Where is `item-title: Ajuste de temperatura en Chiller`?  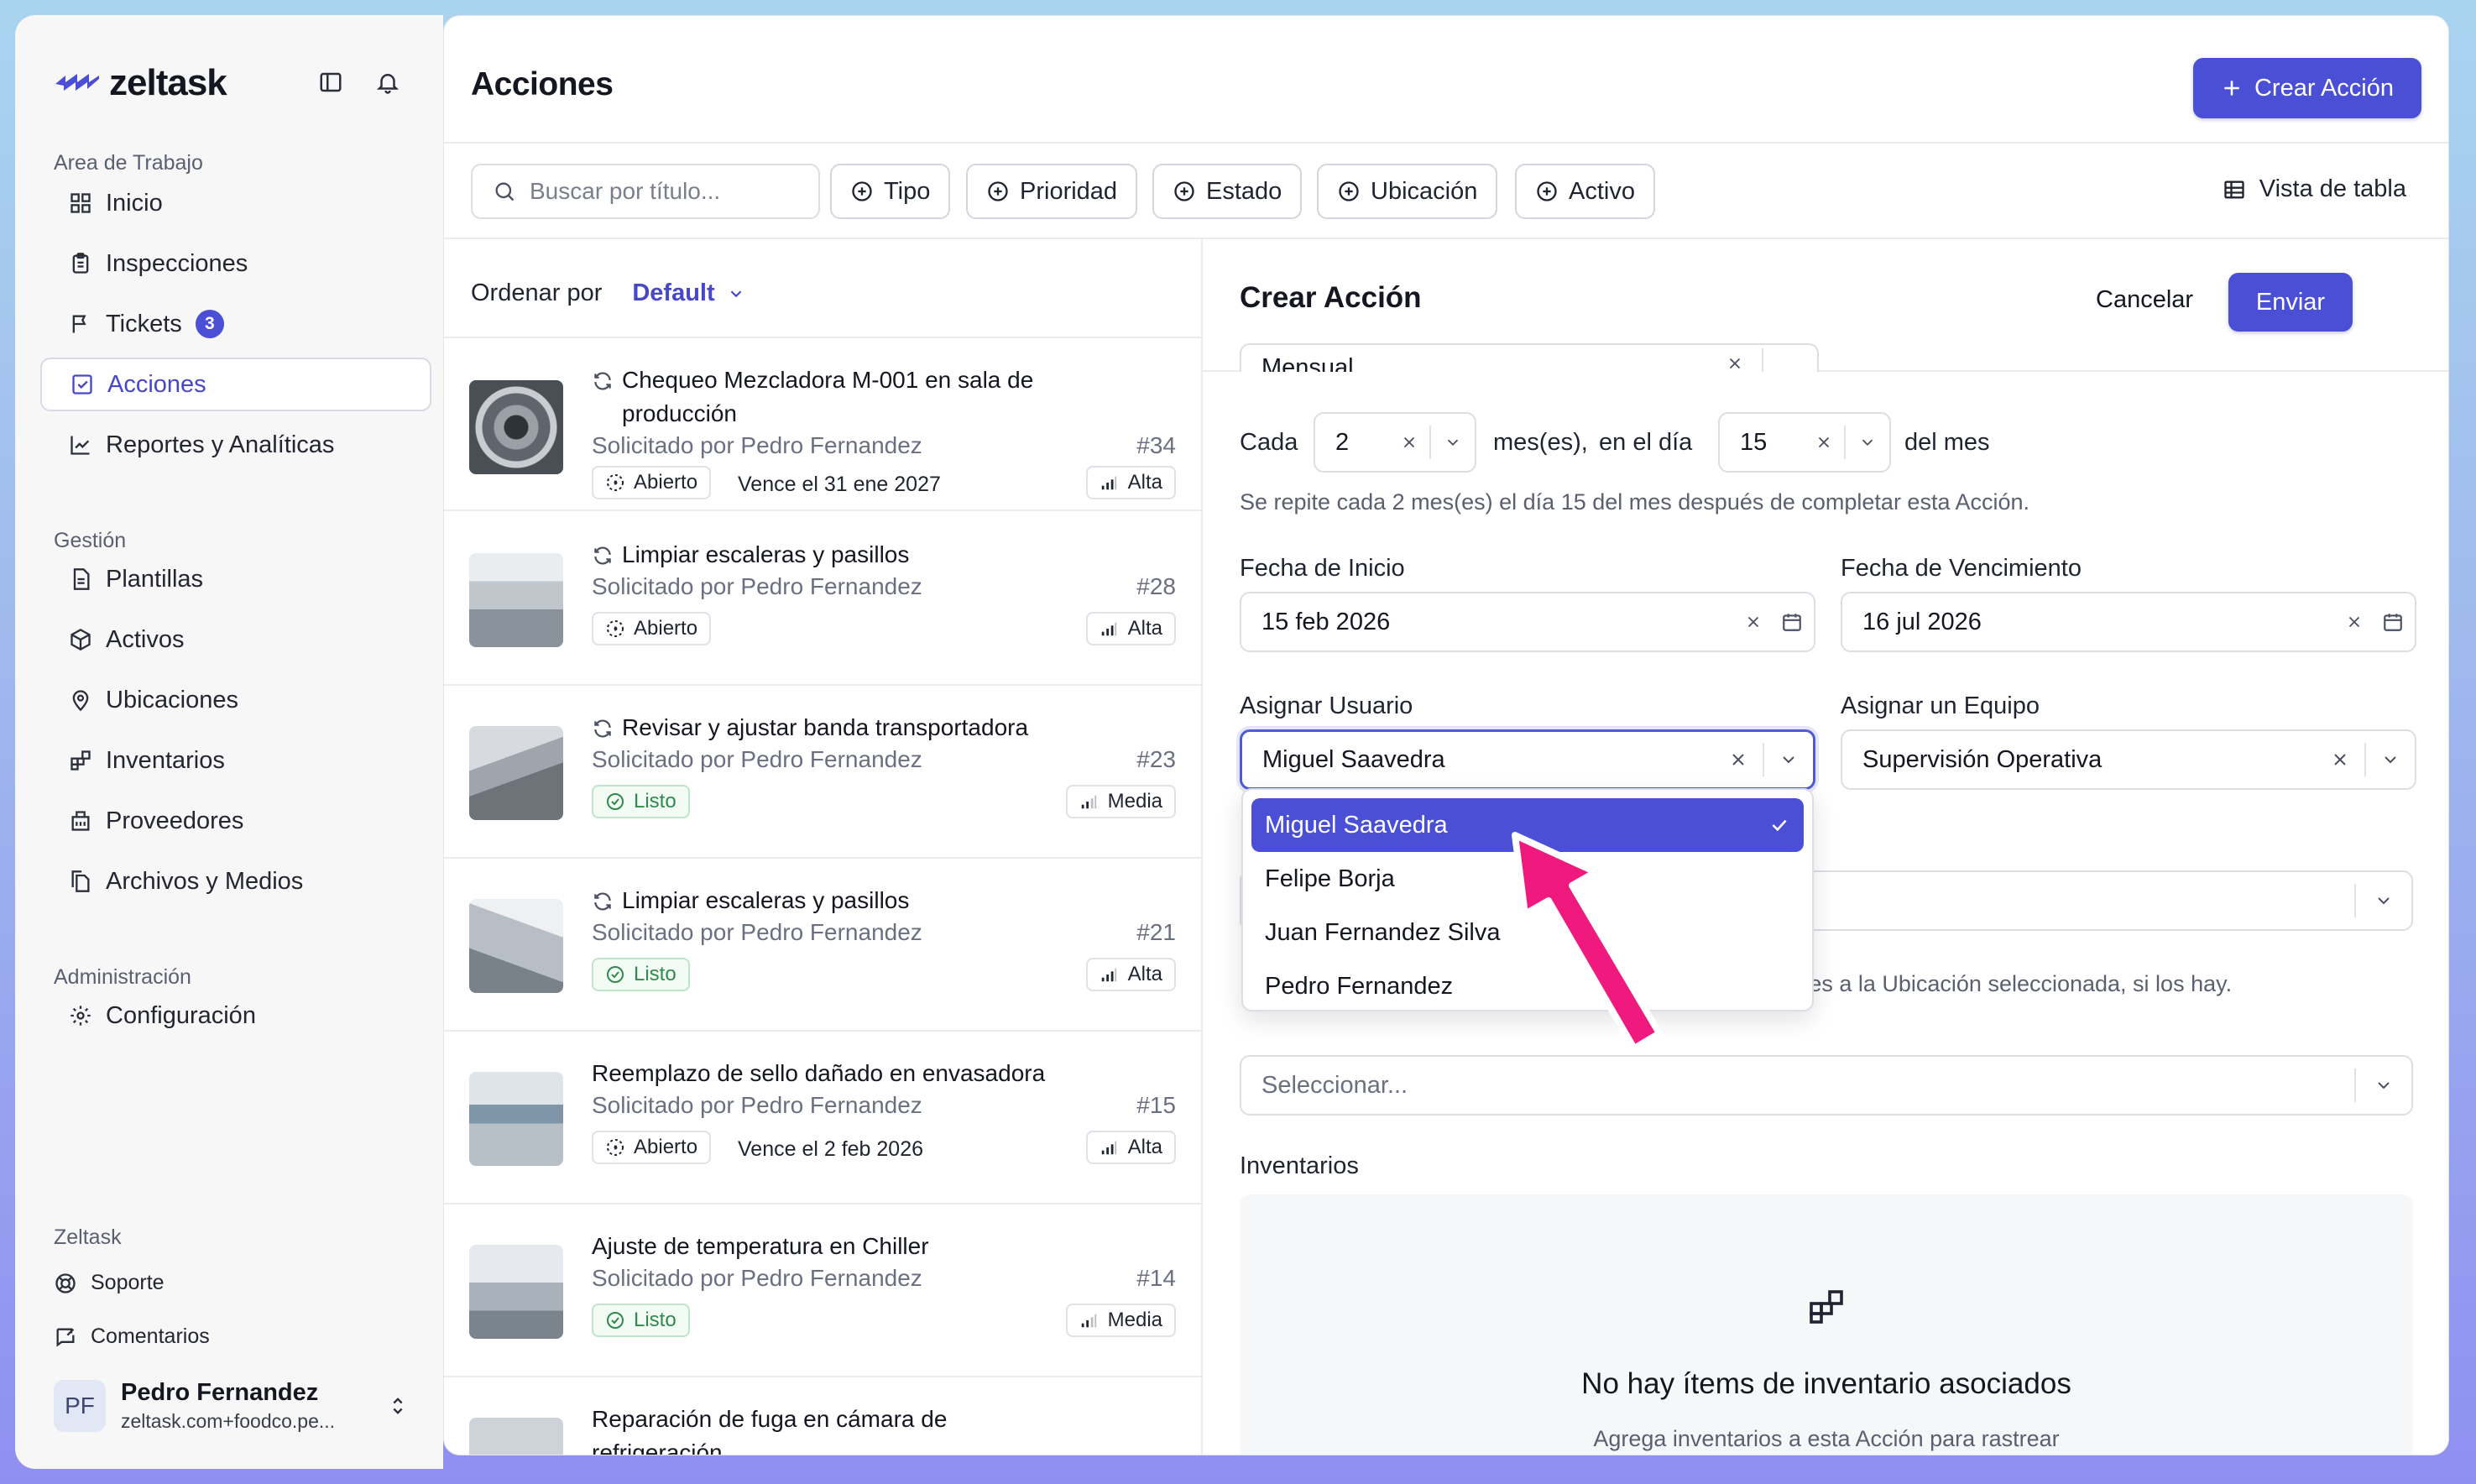
item-title: Ajuste de temperatura en Chiller is located at coordinates (835, 1246).